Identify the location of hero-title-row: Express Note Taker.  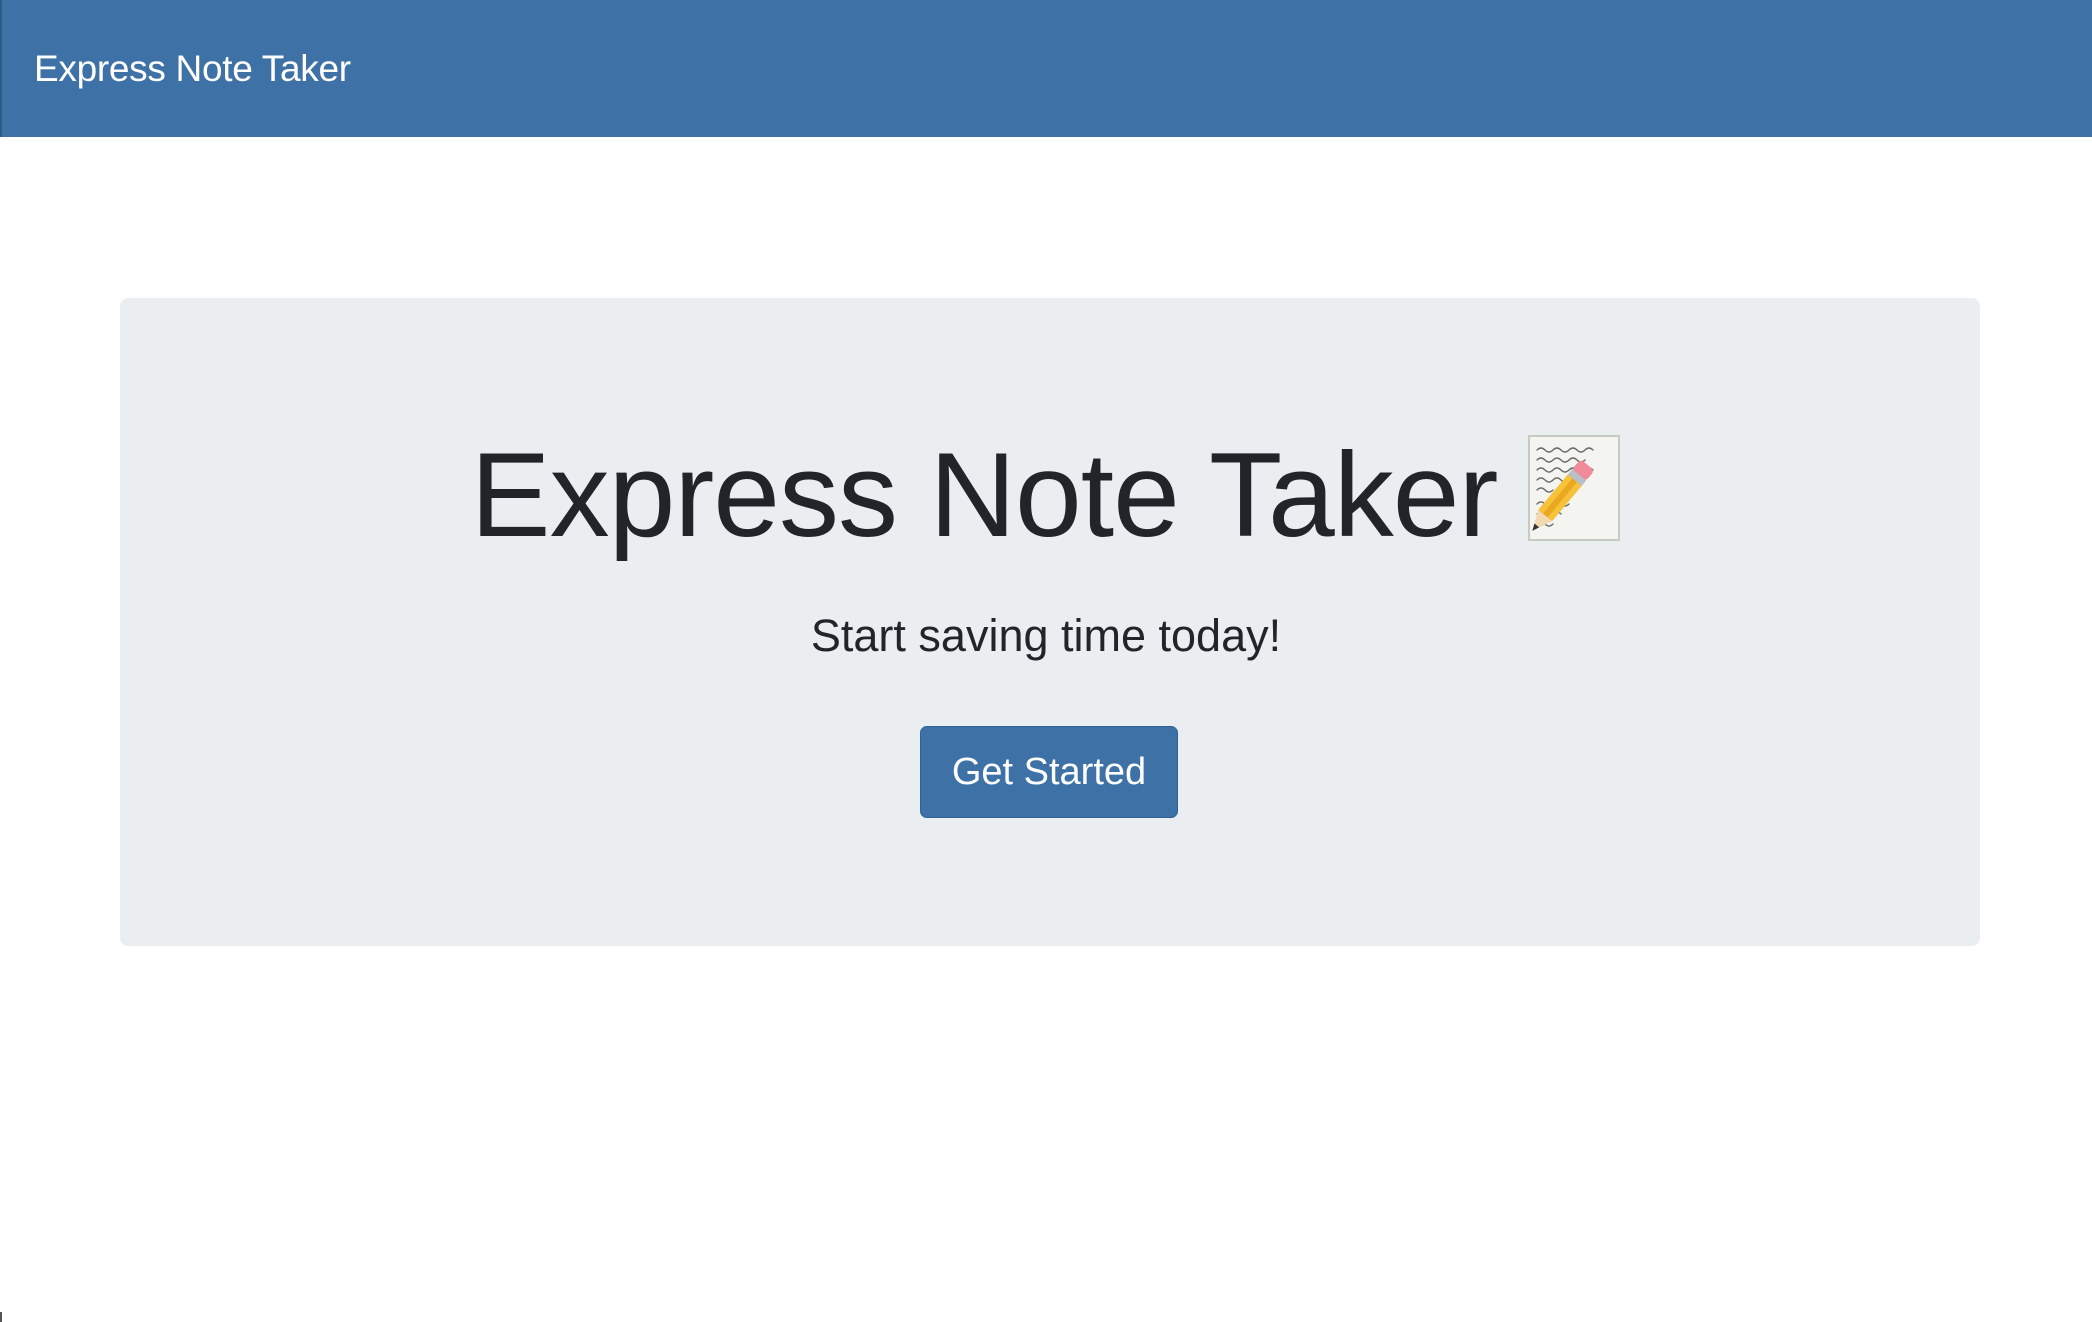
(1046, 495).